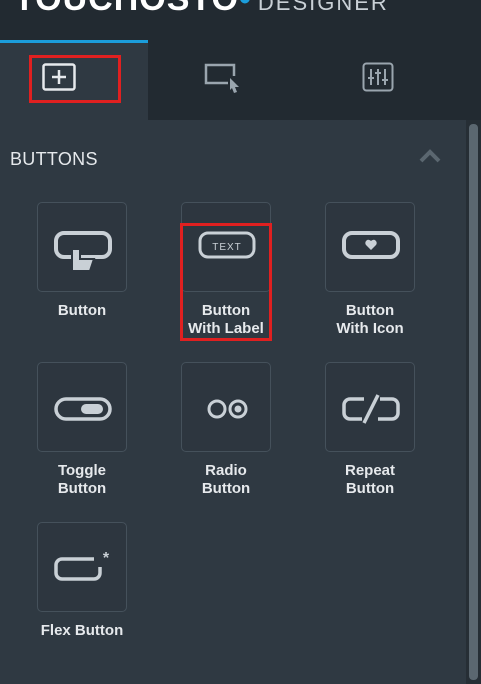 The height and width of the screenshot is (684, 481). I want to click on tab-select-element, so click(222, 80).